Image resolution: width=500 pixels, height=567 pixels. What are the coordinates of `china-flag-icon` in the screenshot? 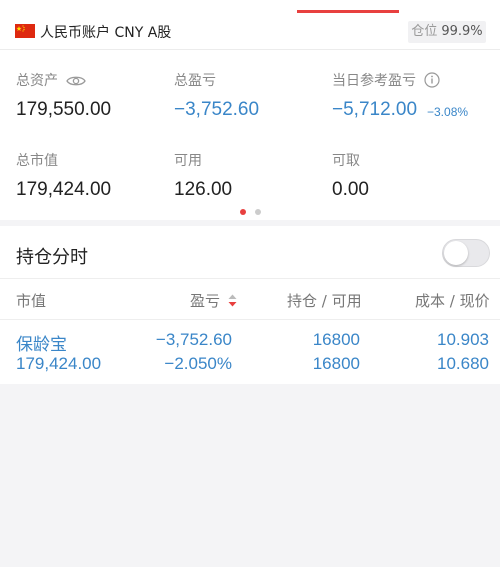 It's located at (25, 31).